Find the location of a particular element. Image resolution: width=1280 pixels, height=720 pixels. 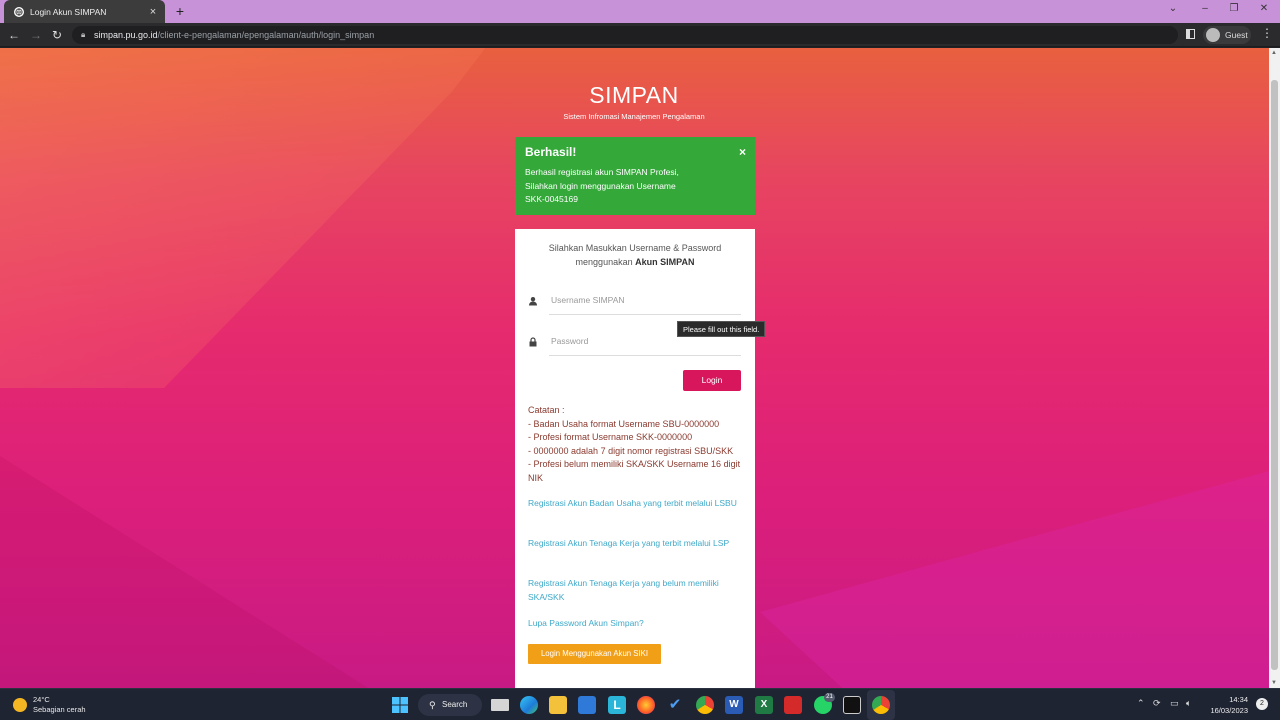

sync-icon: ⟳ is located at coordinates (1157, 703).